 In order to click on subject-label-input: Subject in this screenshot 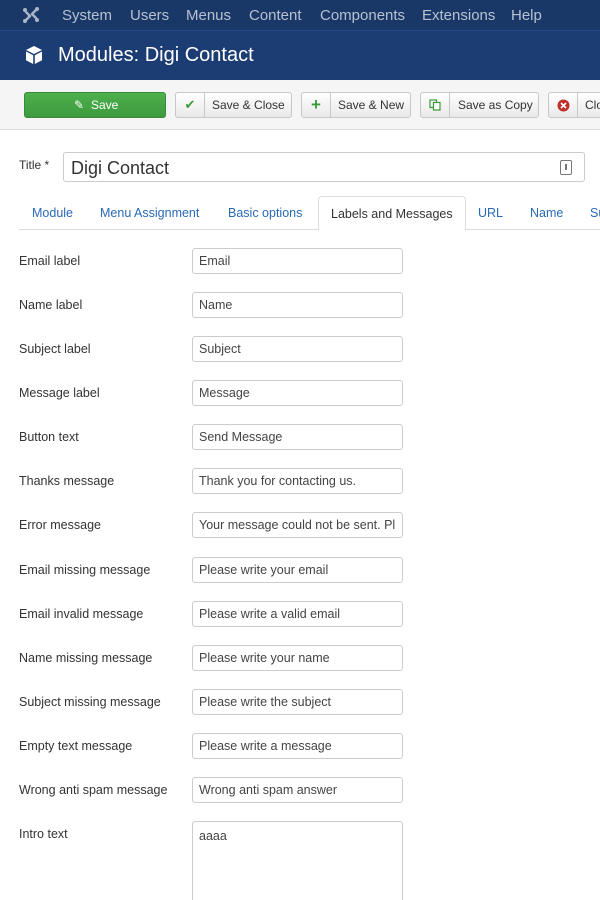, I will do `click(297, 349)`.